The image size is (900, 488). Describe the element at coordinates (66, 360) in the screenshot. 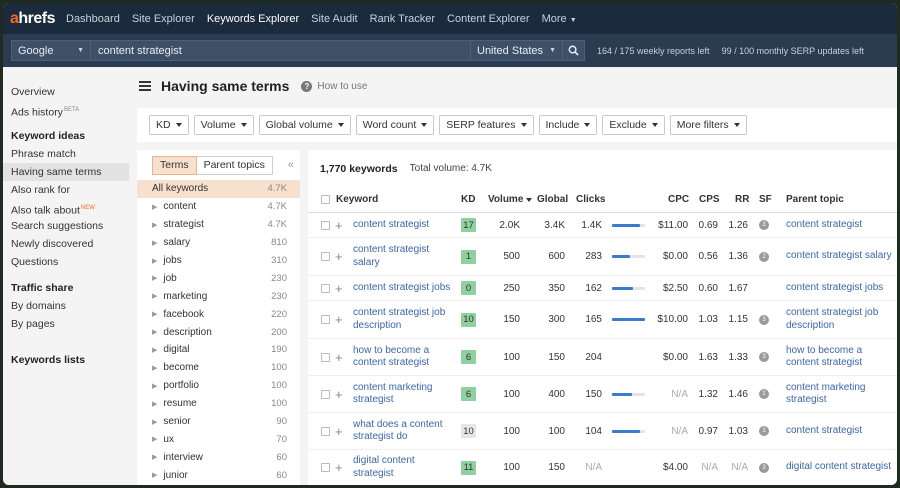

I see `sidebar-heading-keywords-lists: Keywords lists` at that location.